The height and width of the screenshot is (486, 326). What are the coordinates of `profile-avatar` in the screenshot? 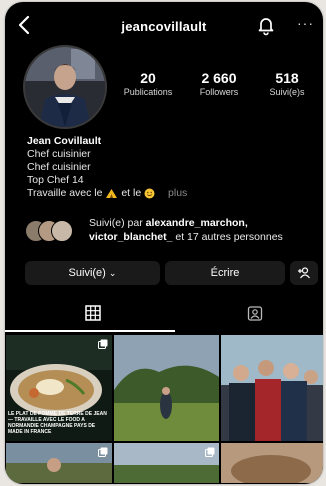 It's located at (65, 87).